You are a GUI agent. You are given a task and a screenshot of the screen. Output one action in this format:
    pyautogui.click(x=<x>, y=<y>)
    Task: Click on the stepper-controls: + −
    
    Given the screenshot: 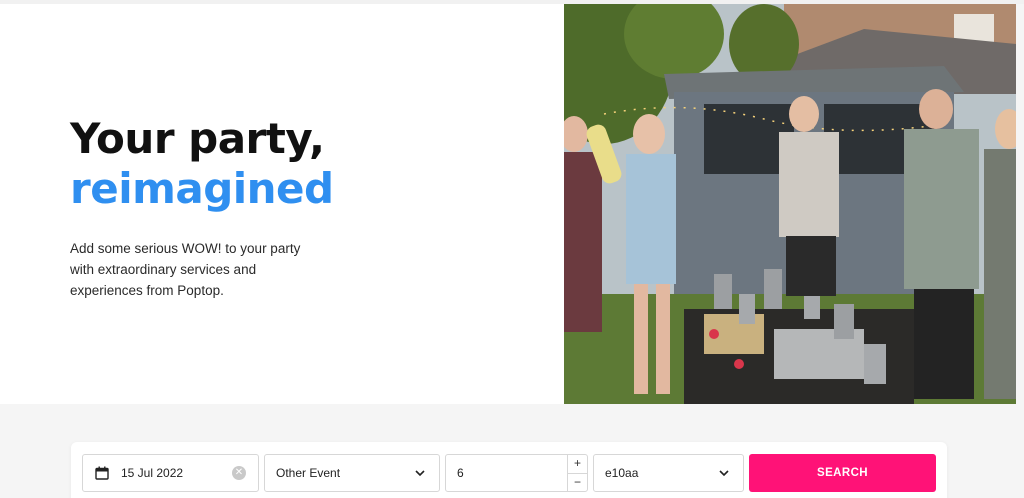 What is the action you would take?
    pyautogui.click(x=577, y=473)
    